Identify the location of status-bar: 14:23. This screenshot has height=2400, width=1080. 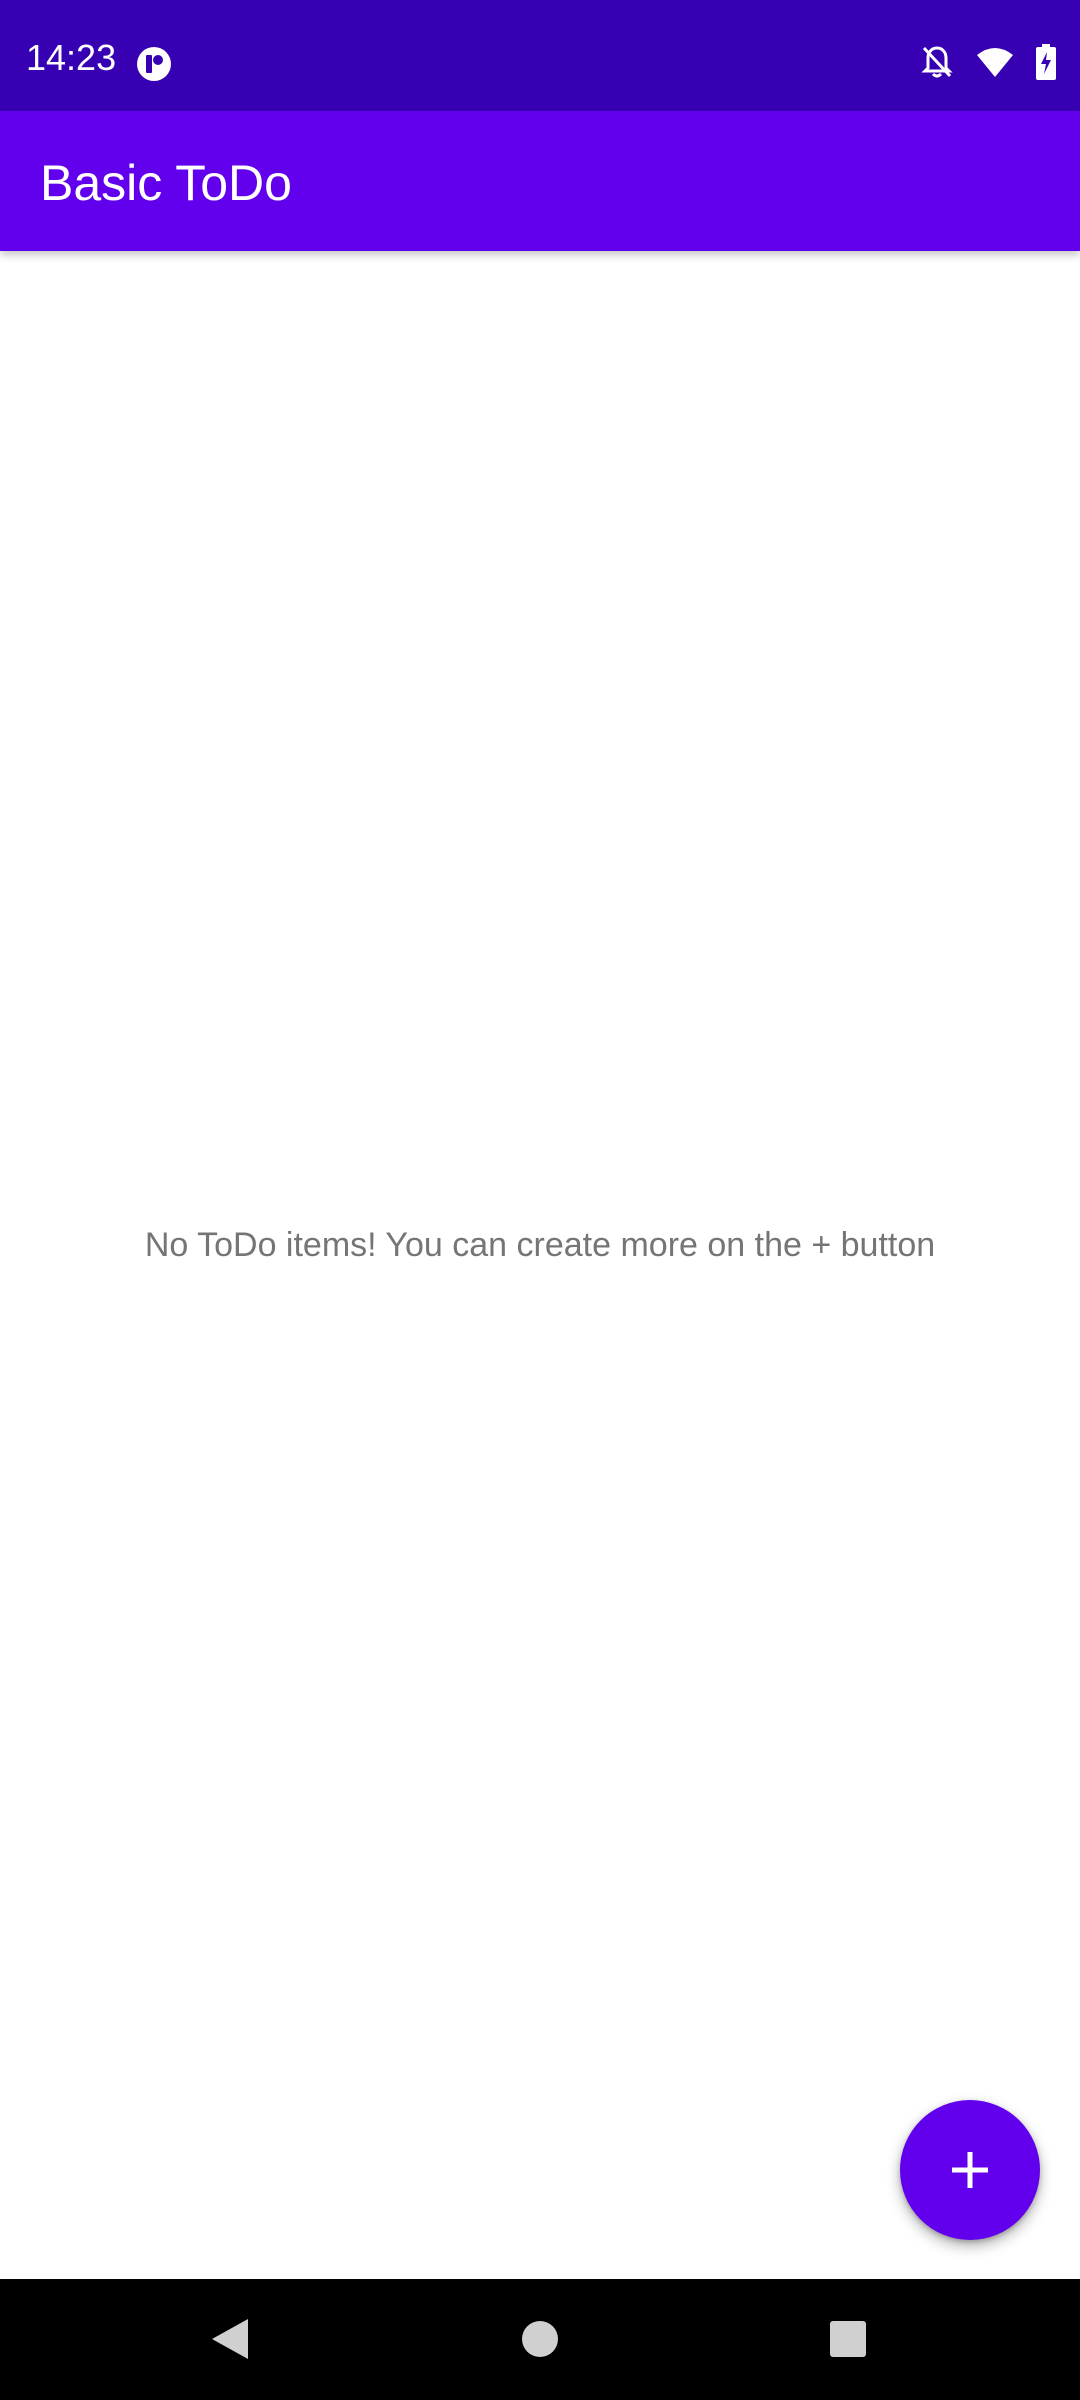
(540, 55).